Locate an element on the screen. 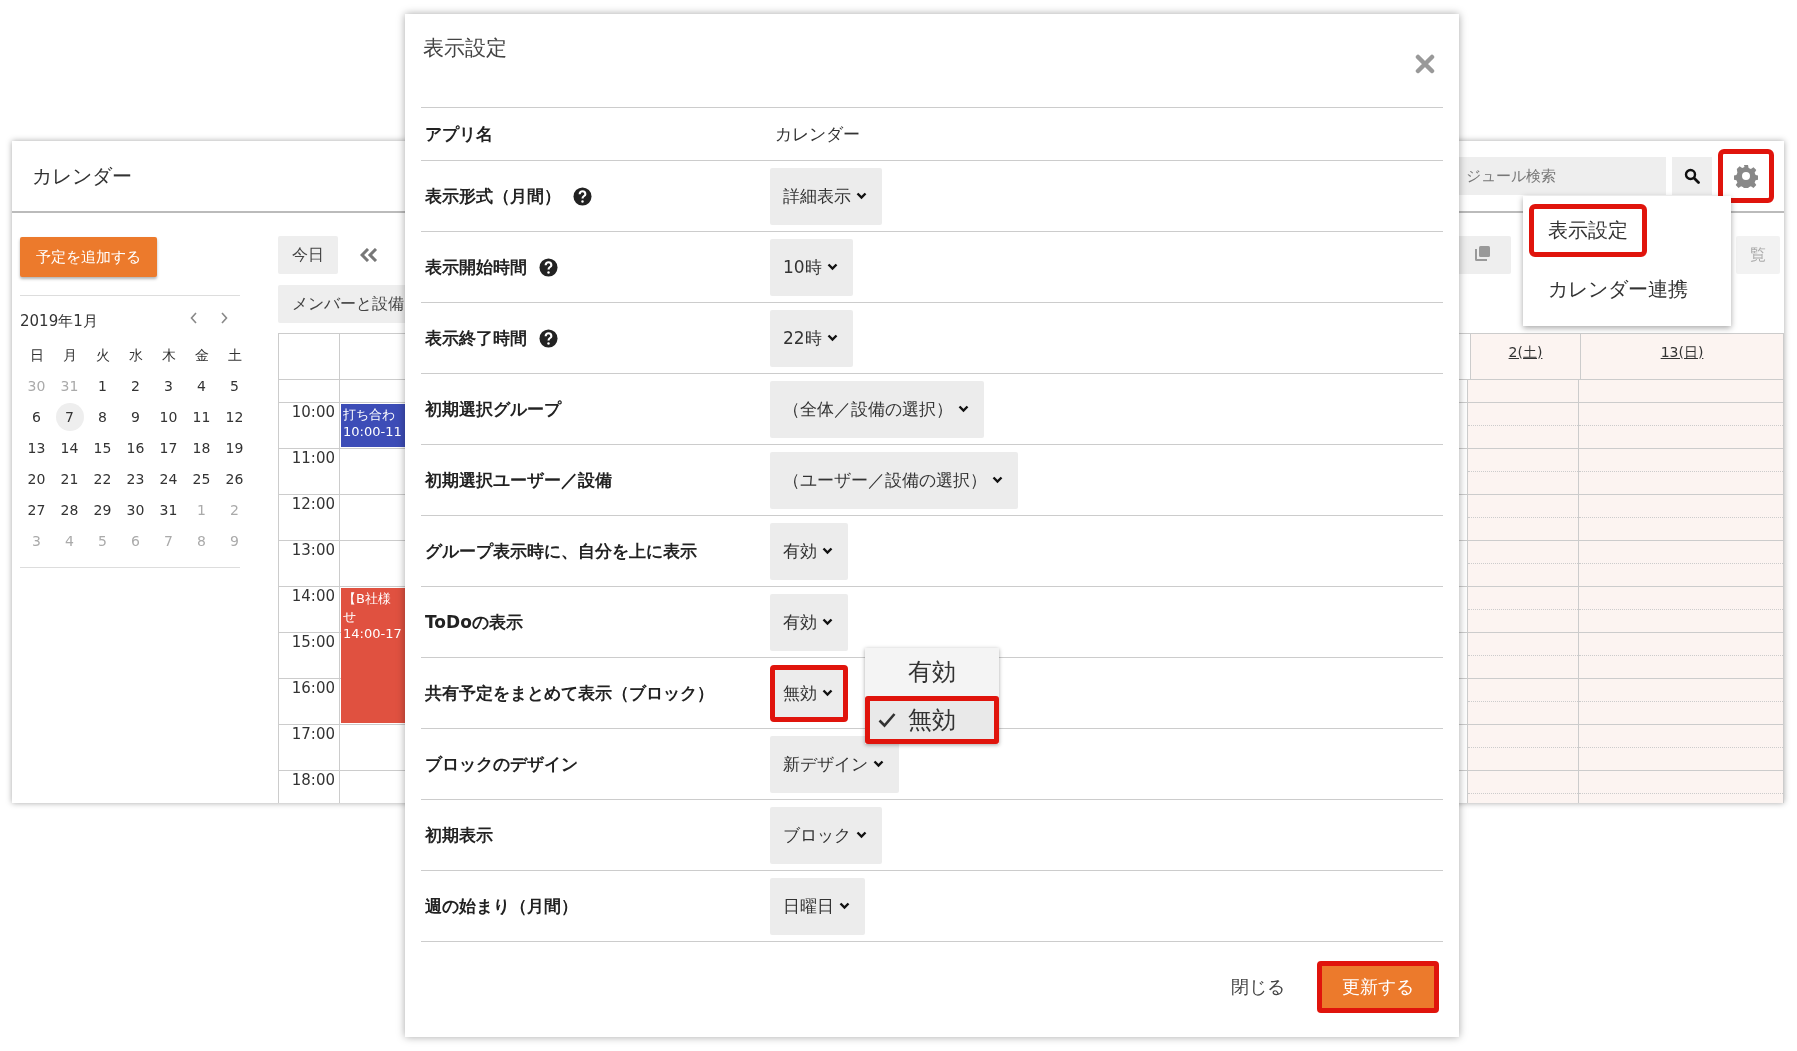  calendar-day: 1 is located at coordinates (102, 386).